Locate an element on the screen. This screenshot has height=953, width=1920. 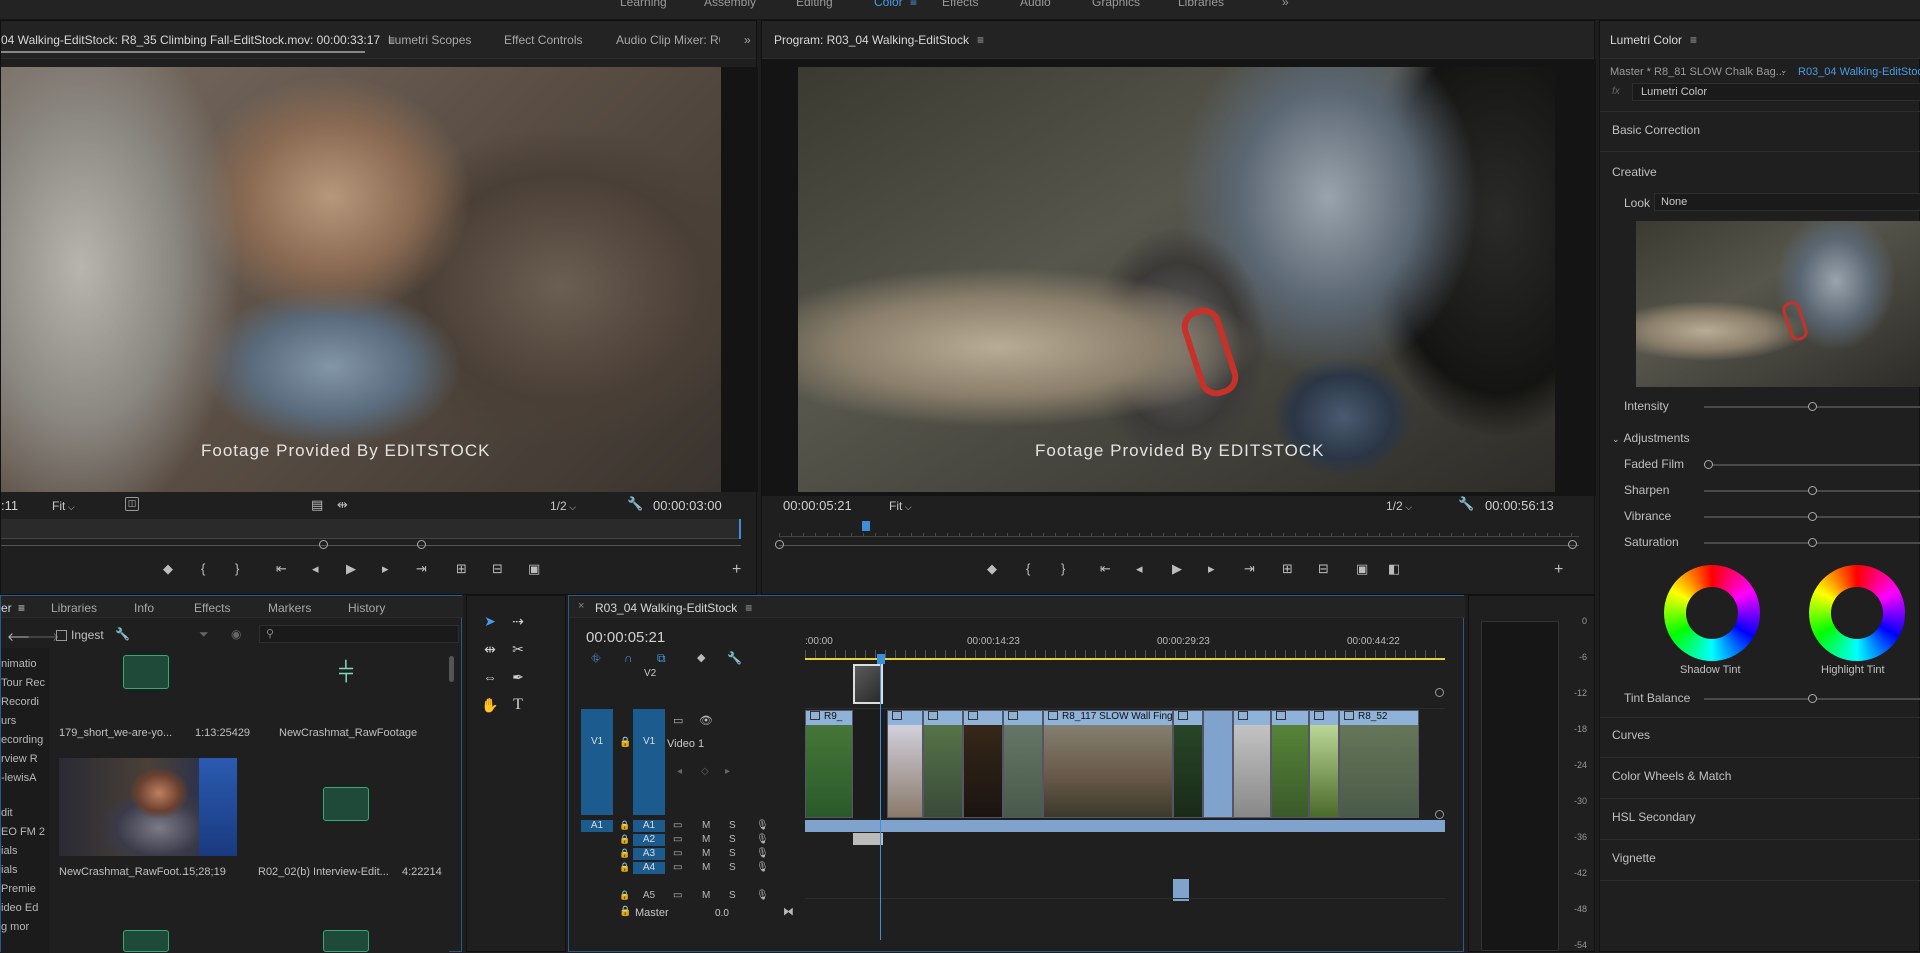
program-resolution-dropdown: 1/2 is located at coordinates (1416, 506).